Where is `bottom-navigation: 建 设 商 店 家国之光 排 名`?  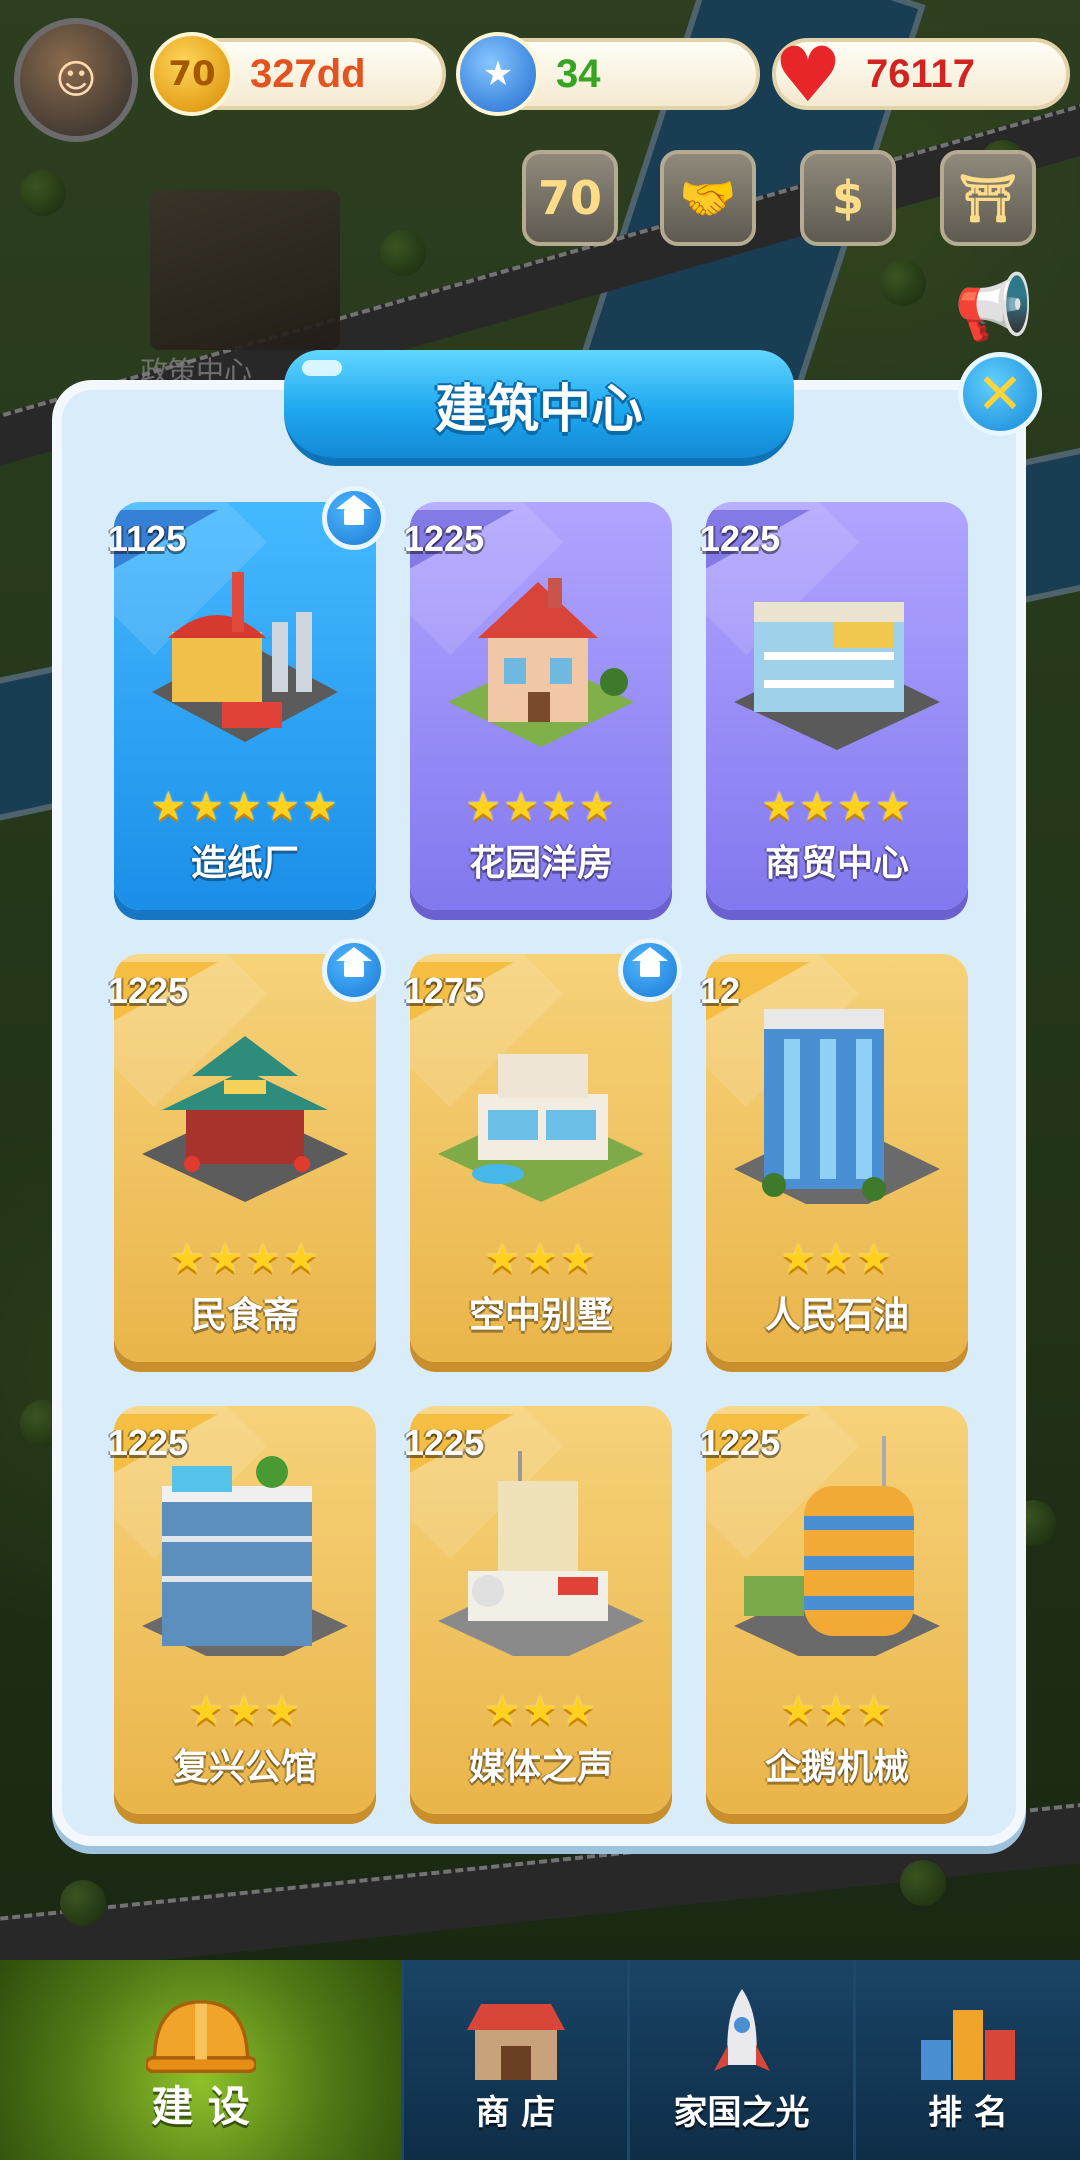
bottom-navigation: 建 设 商 店 家国之光 排 名 is located at coordinates (540, 2060).